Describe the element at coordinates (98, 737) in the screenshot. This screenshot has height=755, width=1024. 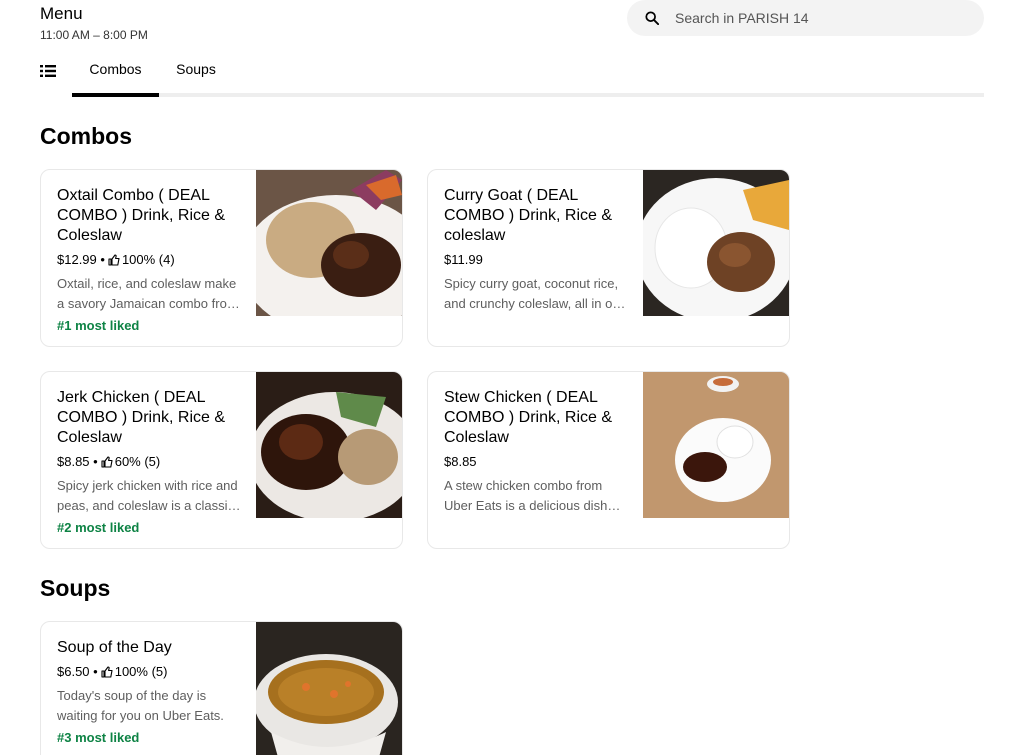
I see `most-liked-badge: #3 most liked` at that location.